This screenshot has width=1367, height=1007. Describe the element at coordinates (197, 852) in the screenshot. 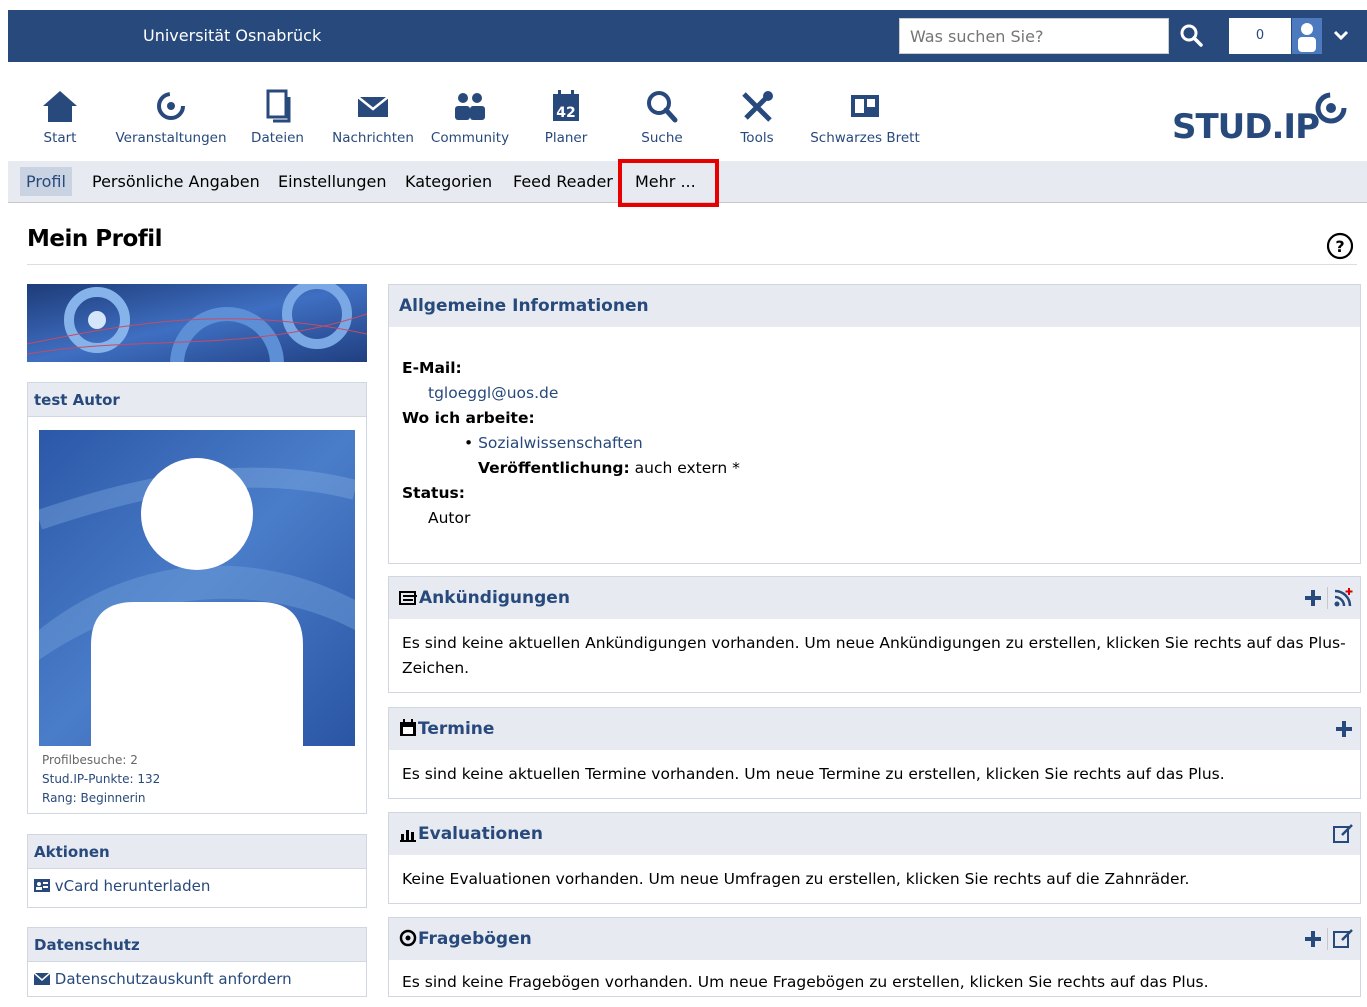

I see `aktionen-title: Aktionen` at that location.